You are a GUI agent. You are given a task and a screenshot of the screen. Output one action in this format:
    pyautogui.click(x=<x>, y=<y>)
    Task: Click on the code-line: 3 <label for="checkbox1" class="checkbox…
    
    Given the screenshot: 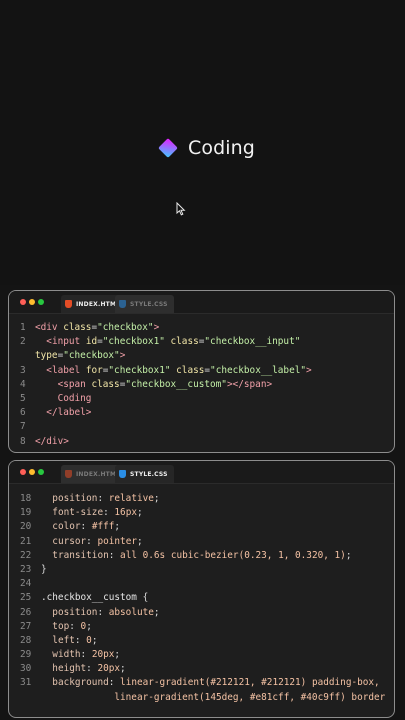 What is the action you would take?
    pyautogui.click(x=201, y=371)
    